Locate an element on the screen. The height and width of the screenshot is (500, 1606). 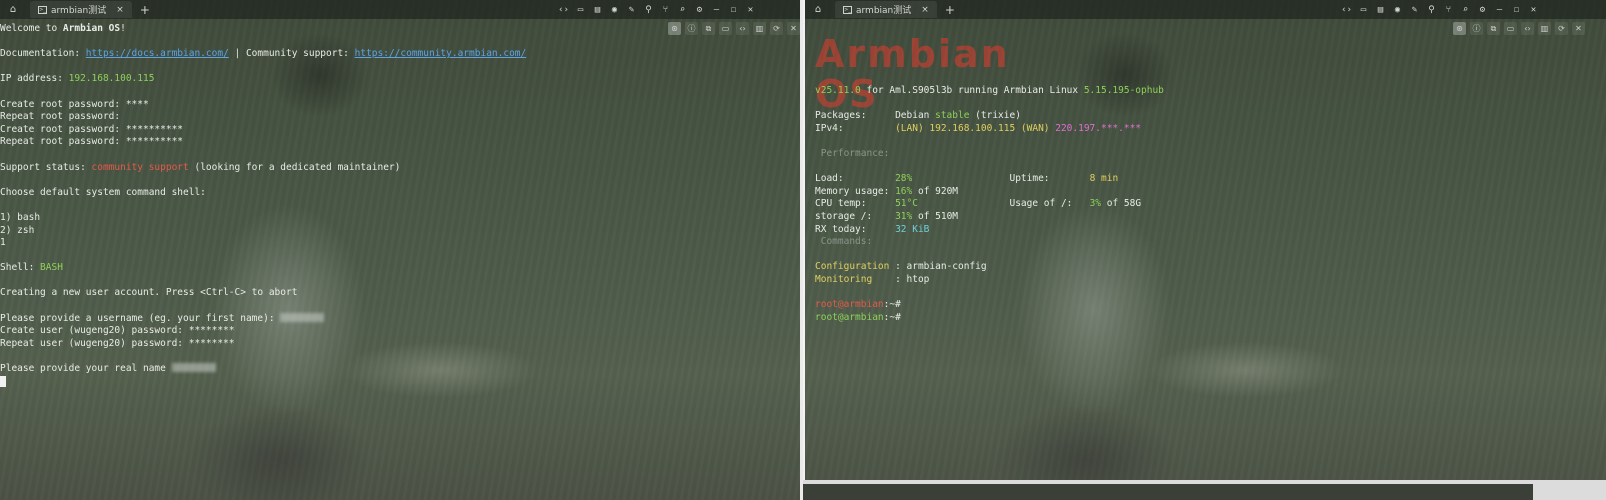
window-toolbar: ‹› ▭ ▤ ◉ ✎ ⚲ ⑂ ⌕ ⚙ — ☐ ✕ is located at coordinates (657, 9).